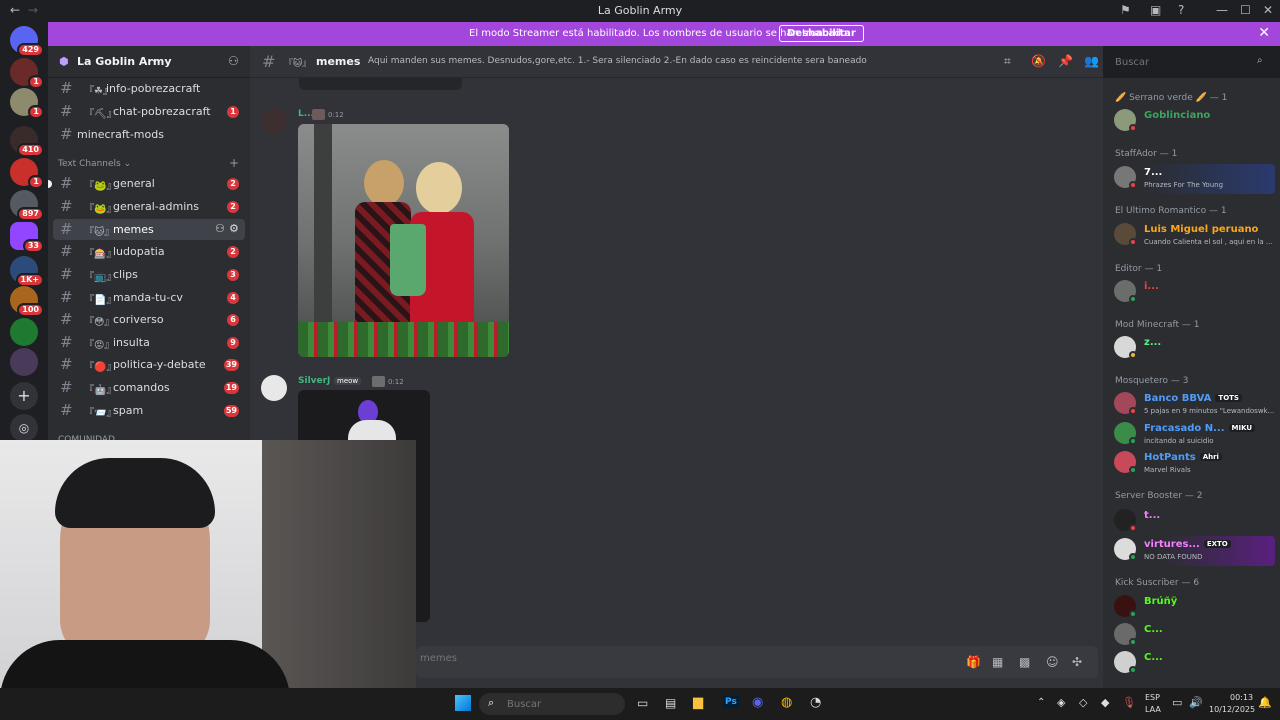  I want to click on gift-icon: 🎁, so click(973, 662).